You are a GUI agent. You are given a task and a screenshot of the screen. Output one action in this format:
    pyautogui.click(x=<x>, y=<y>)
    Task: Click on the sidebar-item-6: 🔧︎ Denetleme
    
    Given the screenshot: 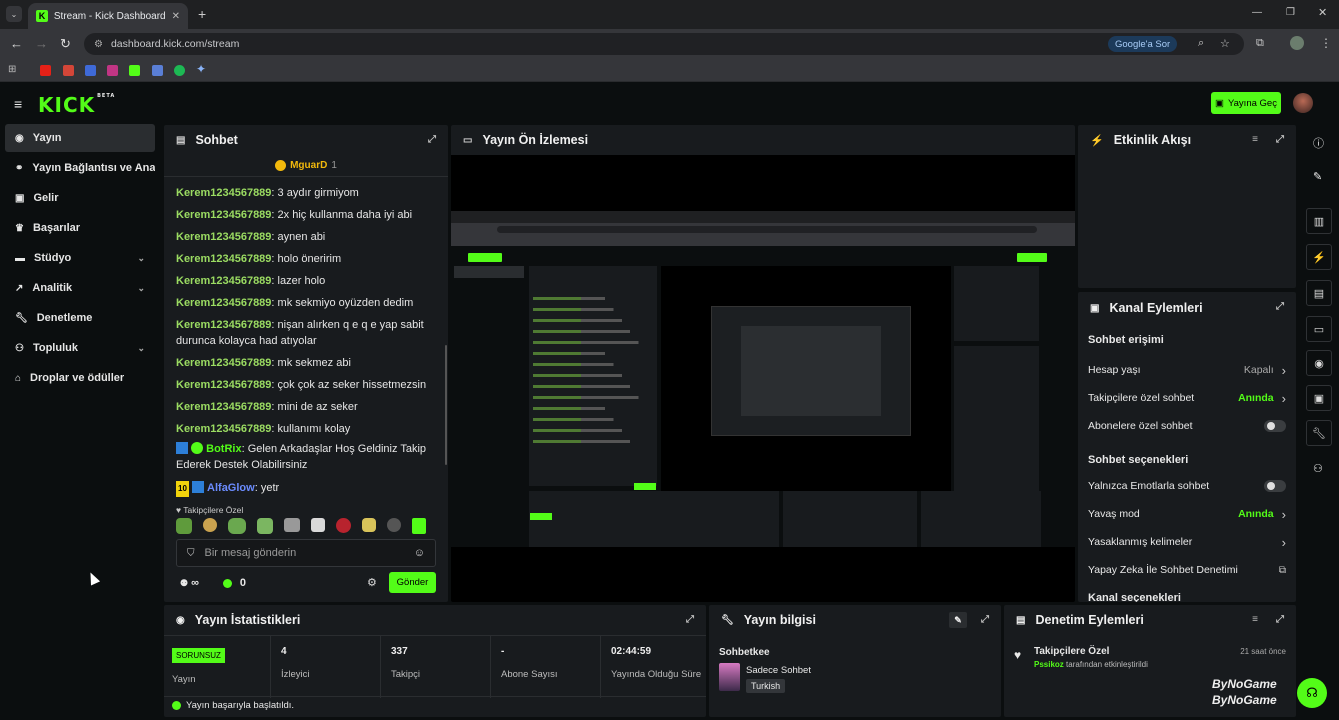 What is the action you would take?
    pyautogui.click(x=80, y=318)
    